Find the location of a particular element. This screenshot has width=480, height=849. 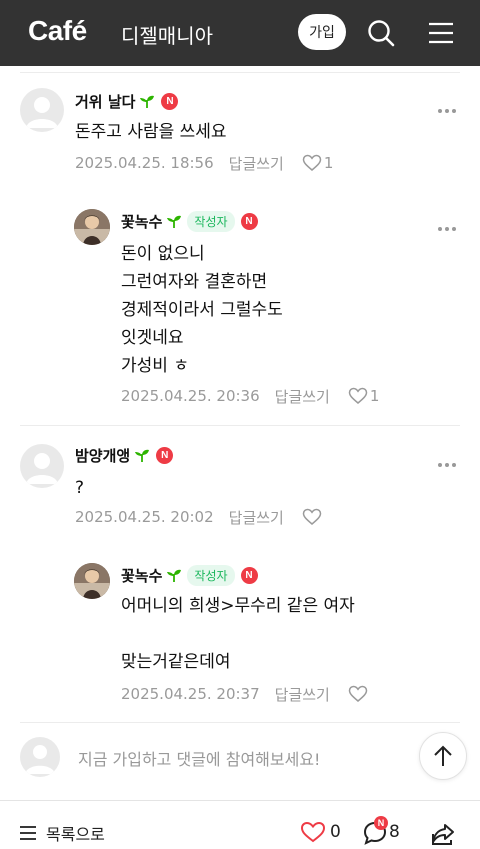

comment-meta: 2025.04.25. 20:02 답글쓰기 is located at coordinates (199, 517).